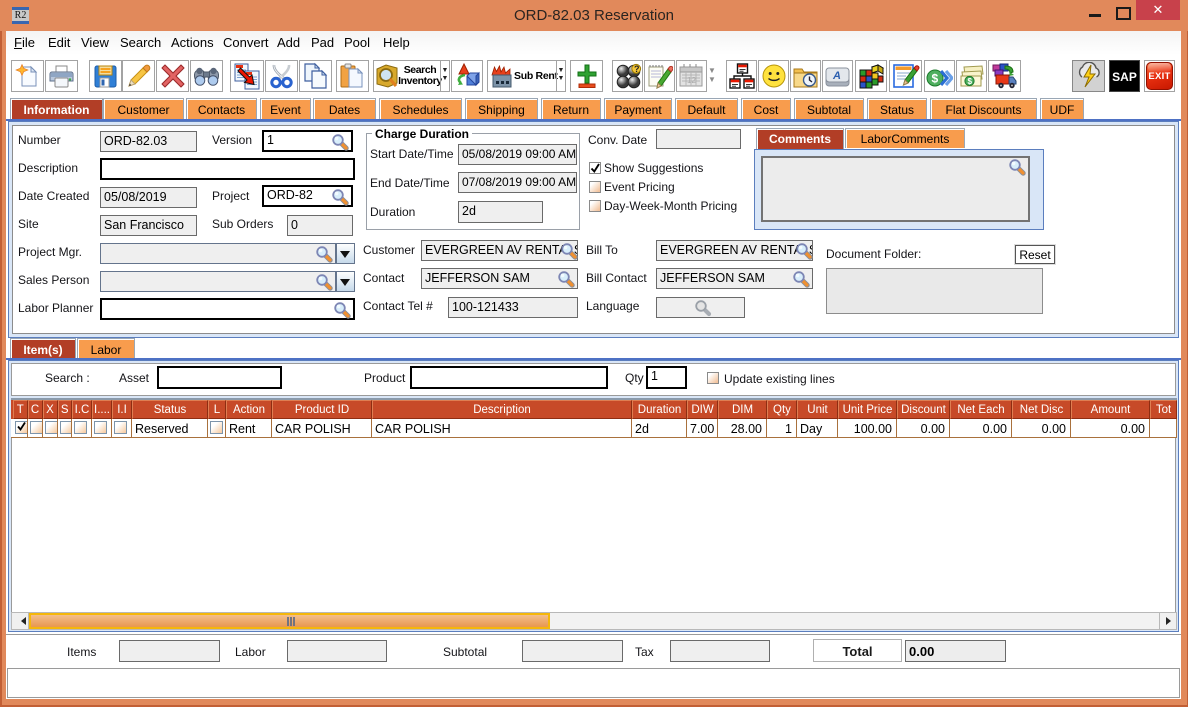 Image resolution: width=1188 pixels, height=707 pixels. I want to click on svg-text: 12, so click(691, 80).